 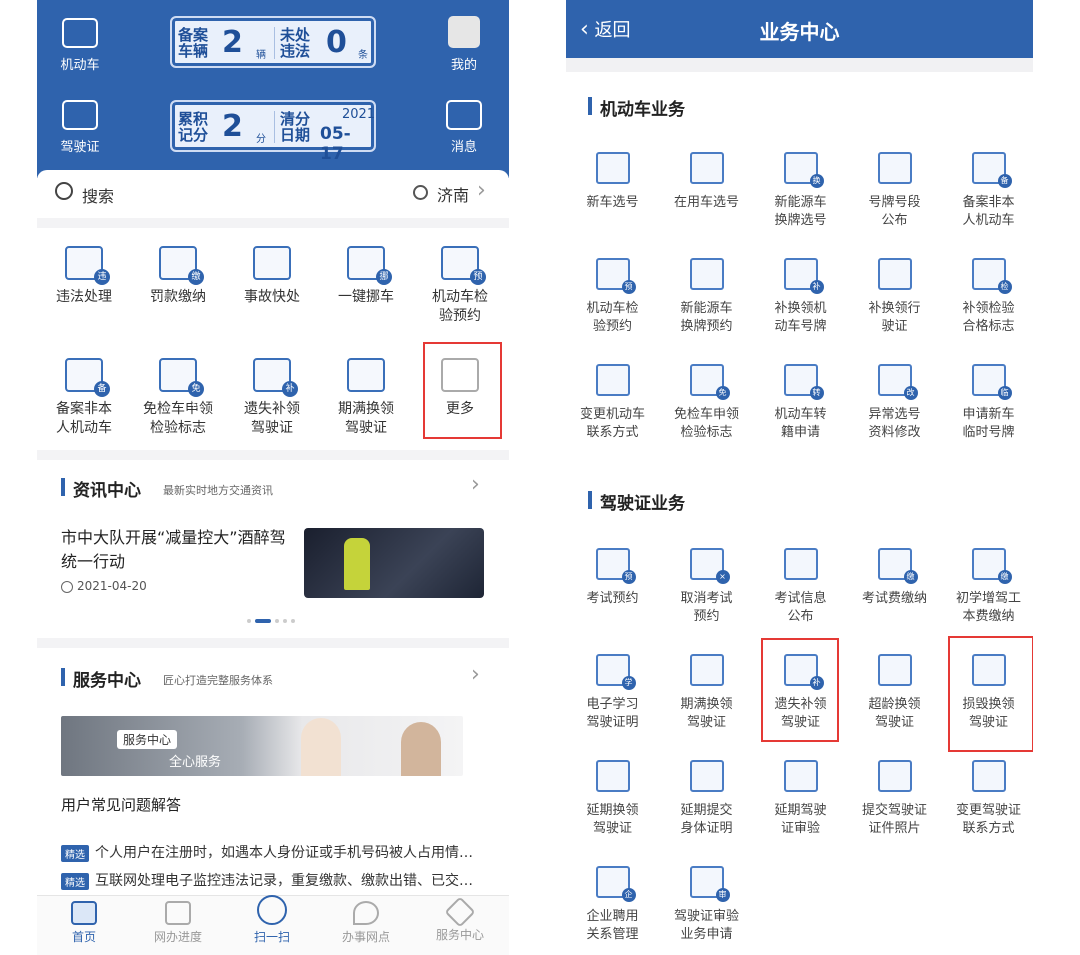 What do you see at coordinates (612, 403) in the screenshot?
I see `business-item: 变更机动车 联系方式` at bounding box center [612, 403].